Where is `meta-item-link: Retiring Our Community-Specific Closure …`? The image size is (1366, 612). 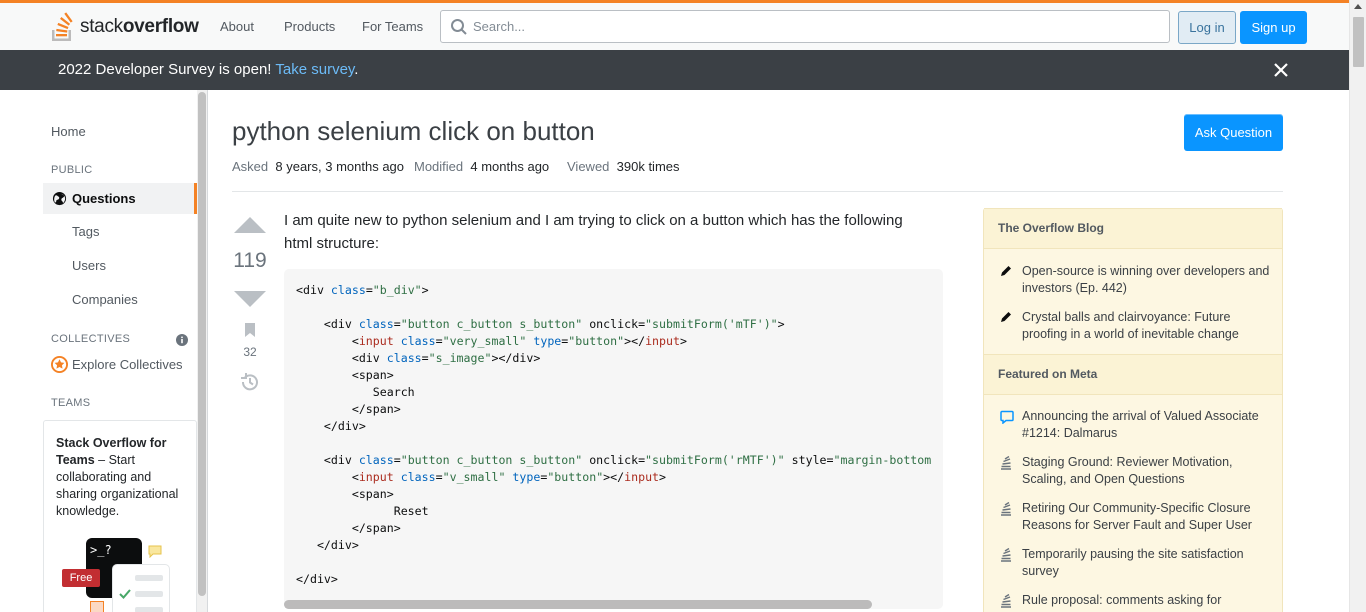 meta-item-link: Retiring Our Community-Specific Closure … is located at coordinates (1147, 517).